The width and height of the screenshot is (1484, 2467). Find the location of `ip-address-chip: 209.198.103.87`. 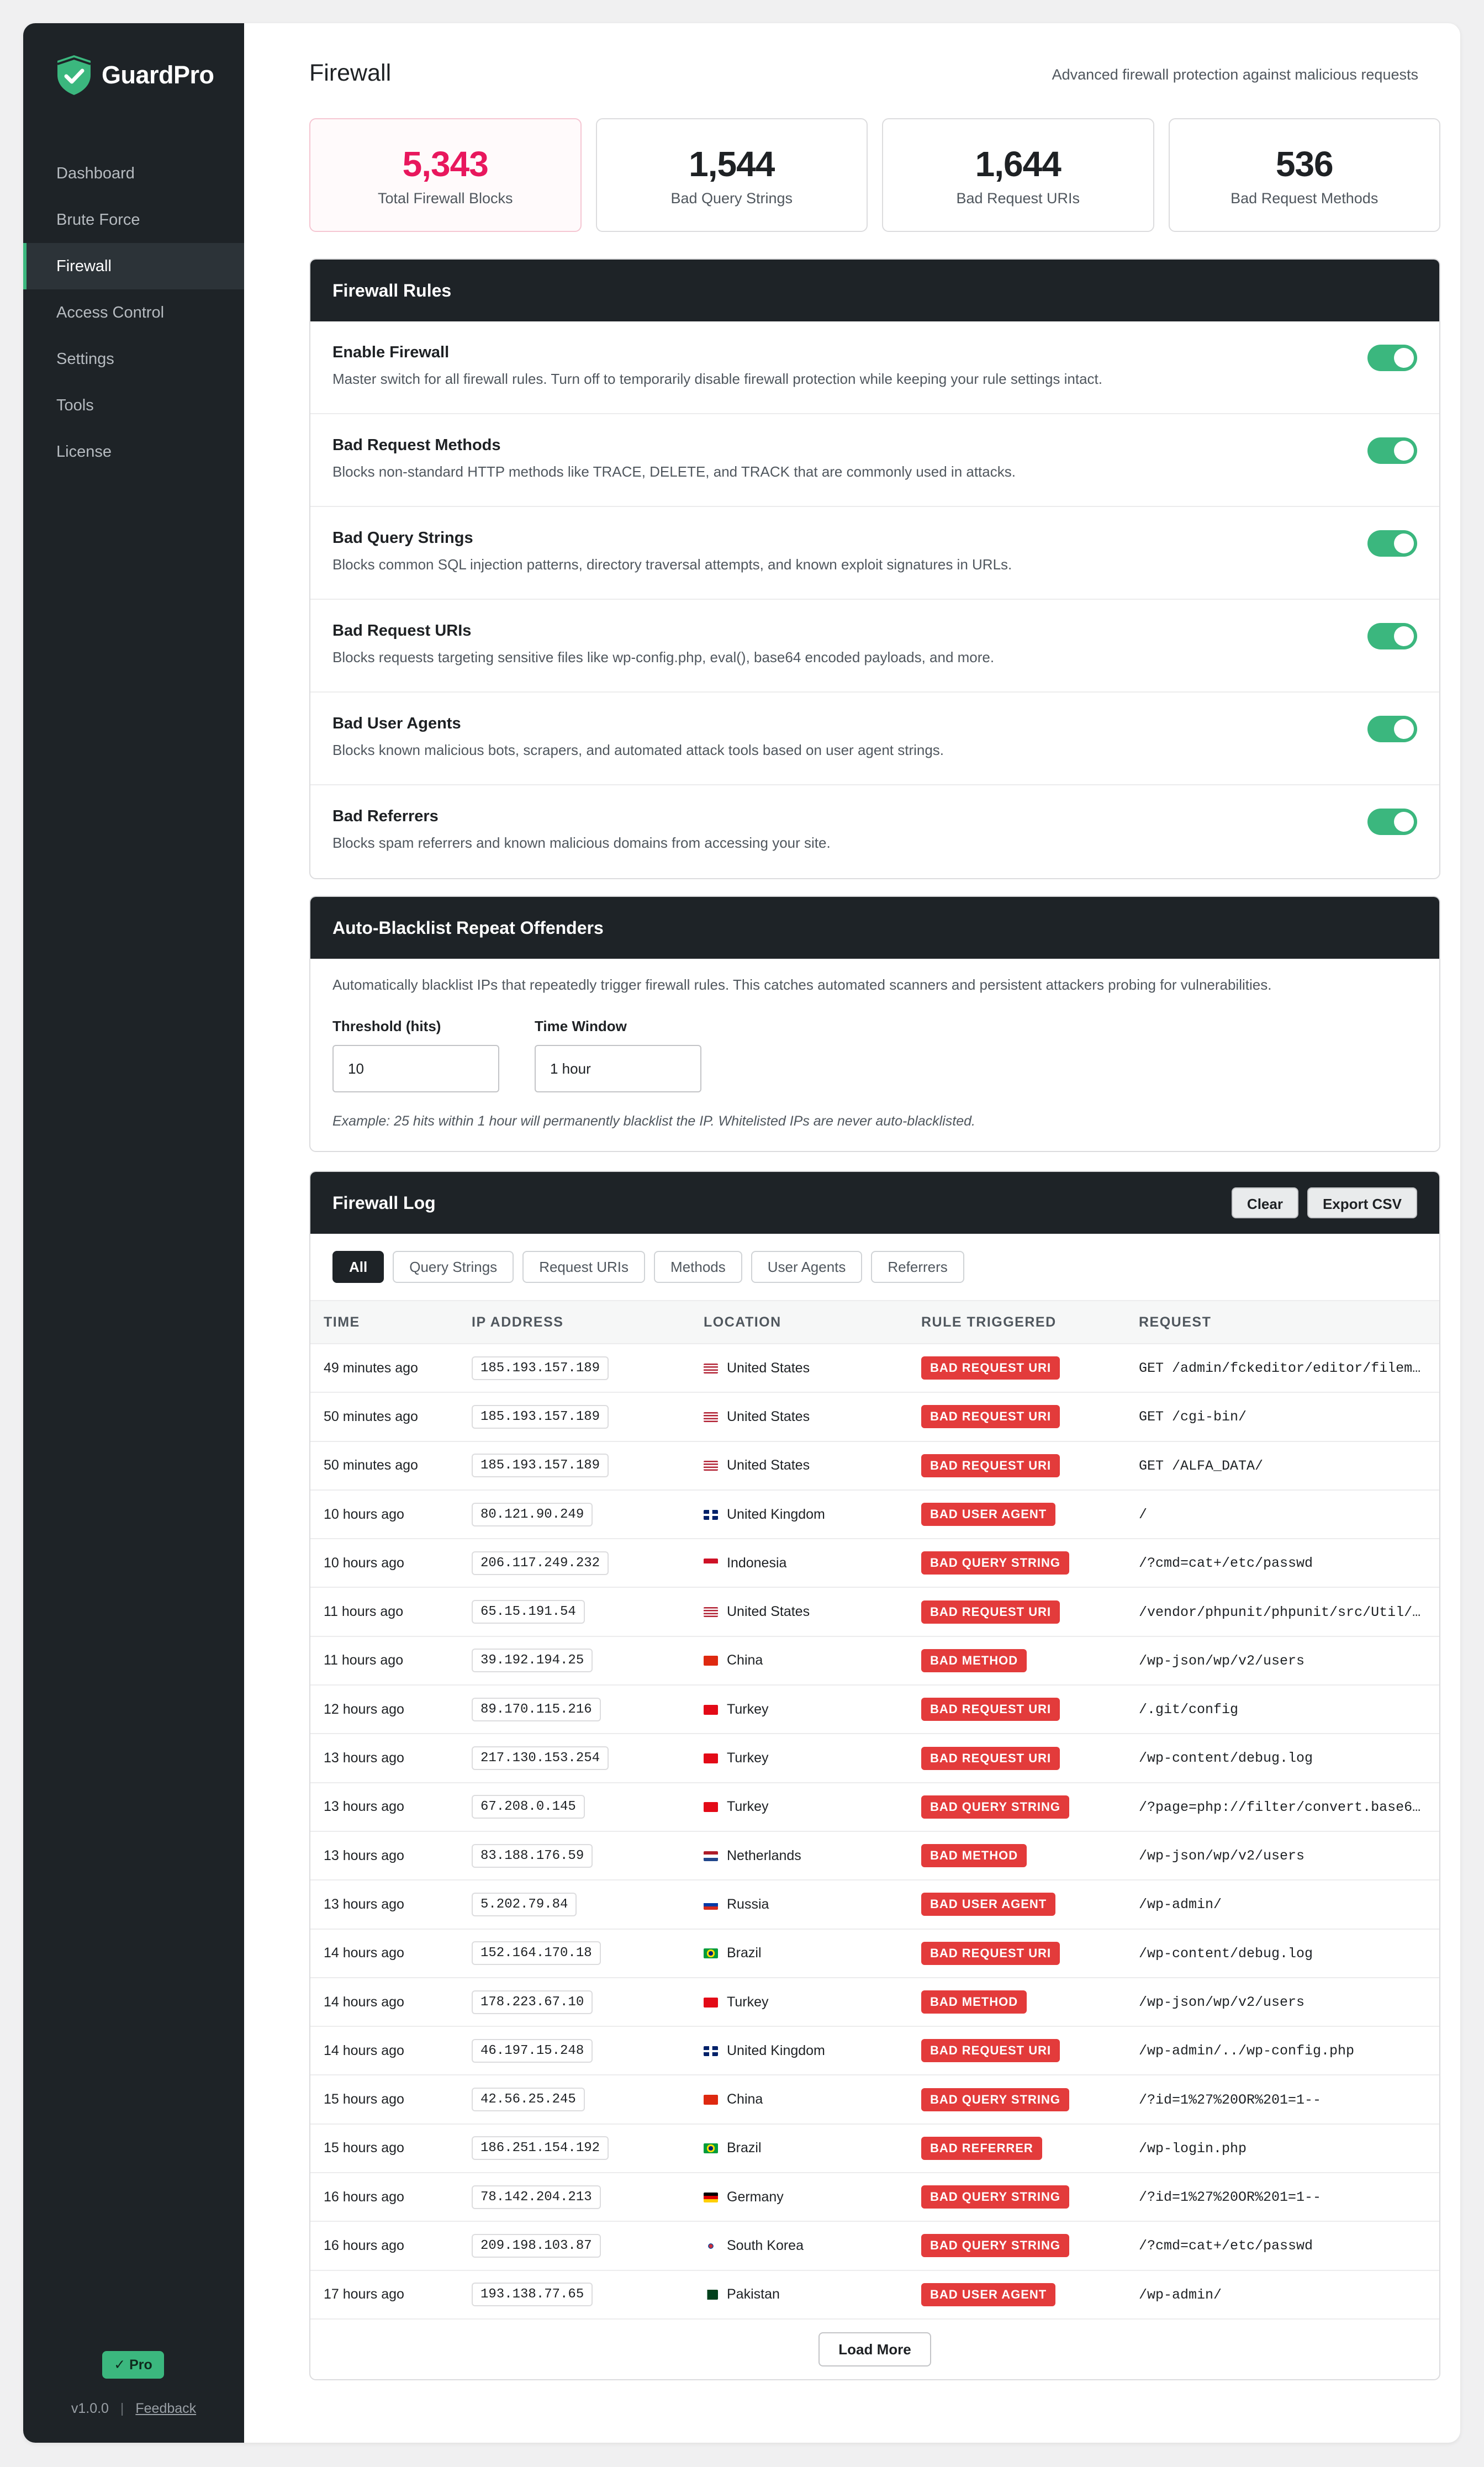

ip-address-chip: 209.198.103.87 is located at coordinates (536, 2245).